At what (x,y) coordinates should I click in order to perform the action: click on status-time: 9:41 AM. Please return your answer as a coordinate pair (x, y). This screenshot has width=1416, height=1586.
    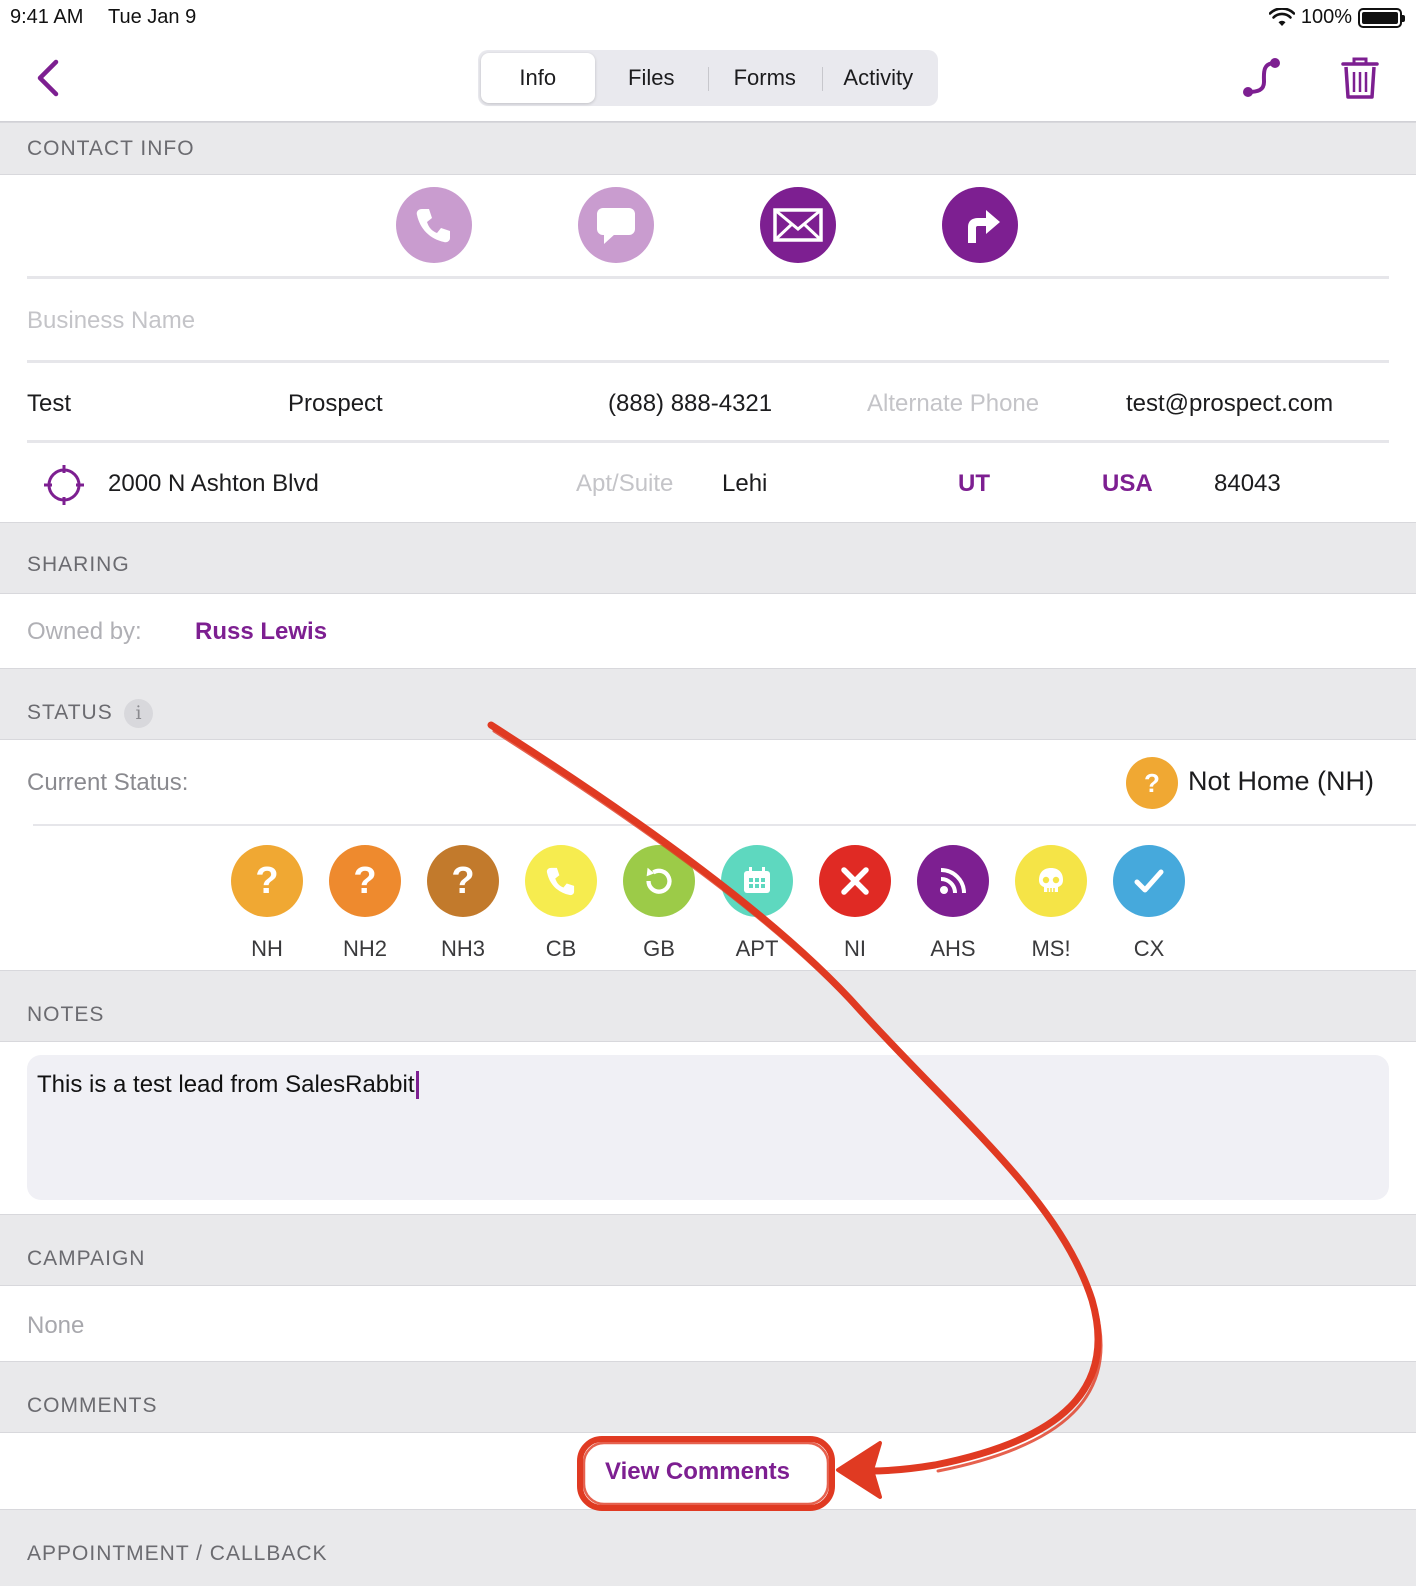
    Looking at the image, I should click on (47, 17).